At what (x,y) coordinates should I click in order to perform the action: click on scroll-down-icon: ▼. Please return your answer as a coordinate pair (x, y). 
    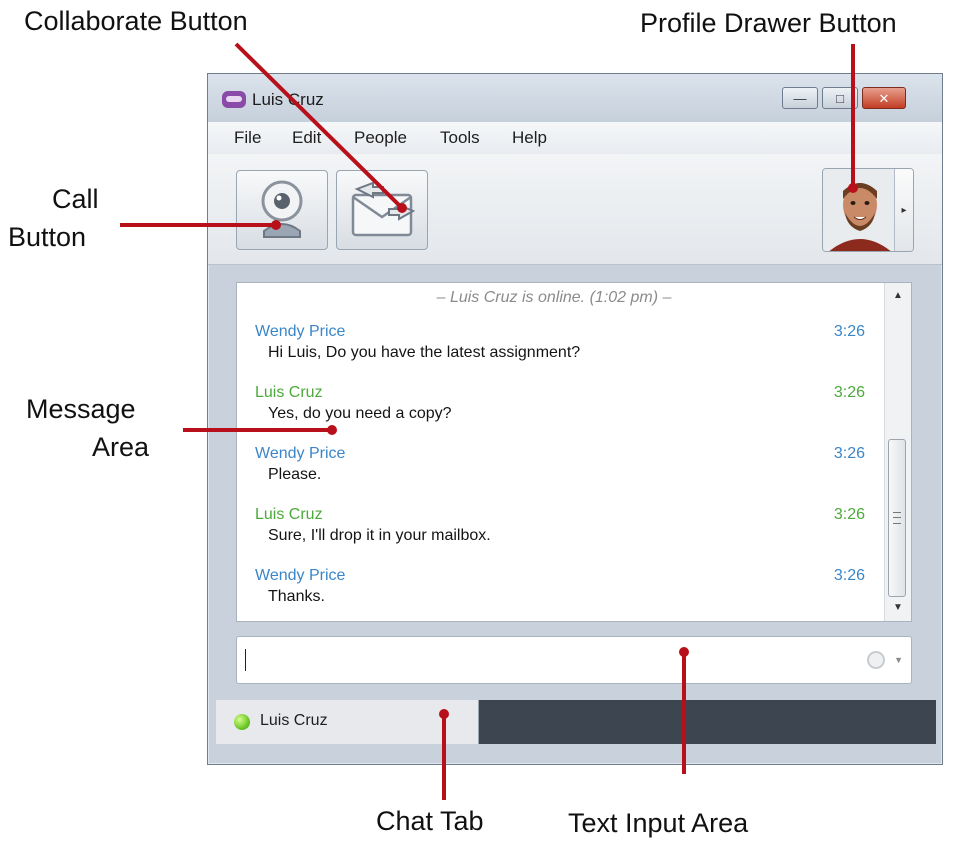
    Looking at the image, I should click on (898, 608).